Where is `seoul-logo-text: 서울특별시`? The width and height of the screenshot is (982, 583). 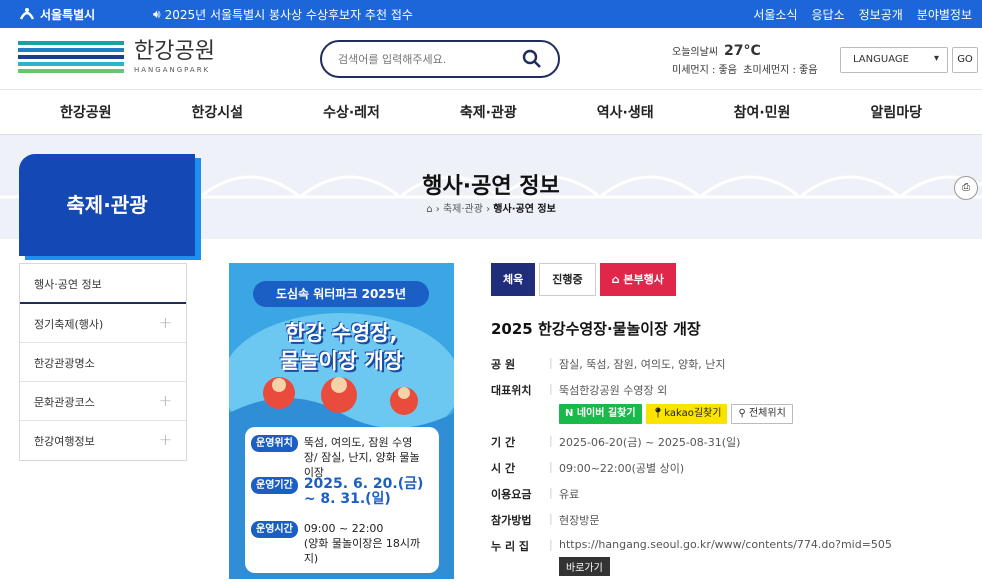
seoul-logo-text: 서울특별시 is located at coordinates (68, 14).